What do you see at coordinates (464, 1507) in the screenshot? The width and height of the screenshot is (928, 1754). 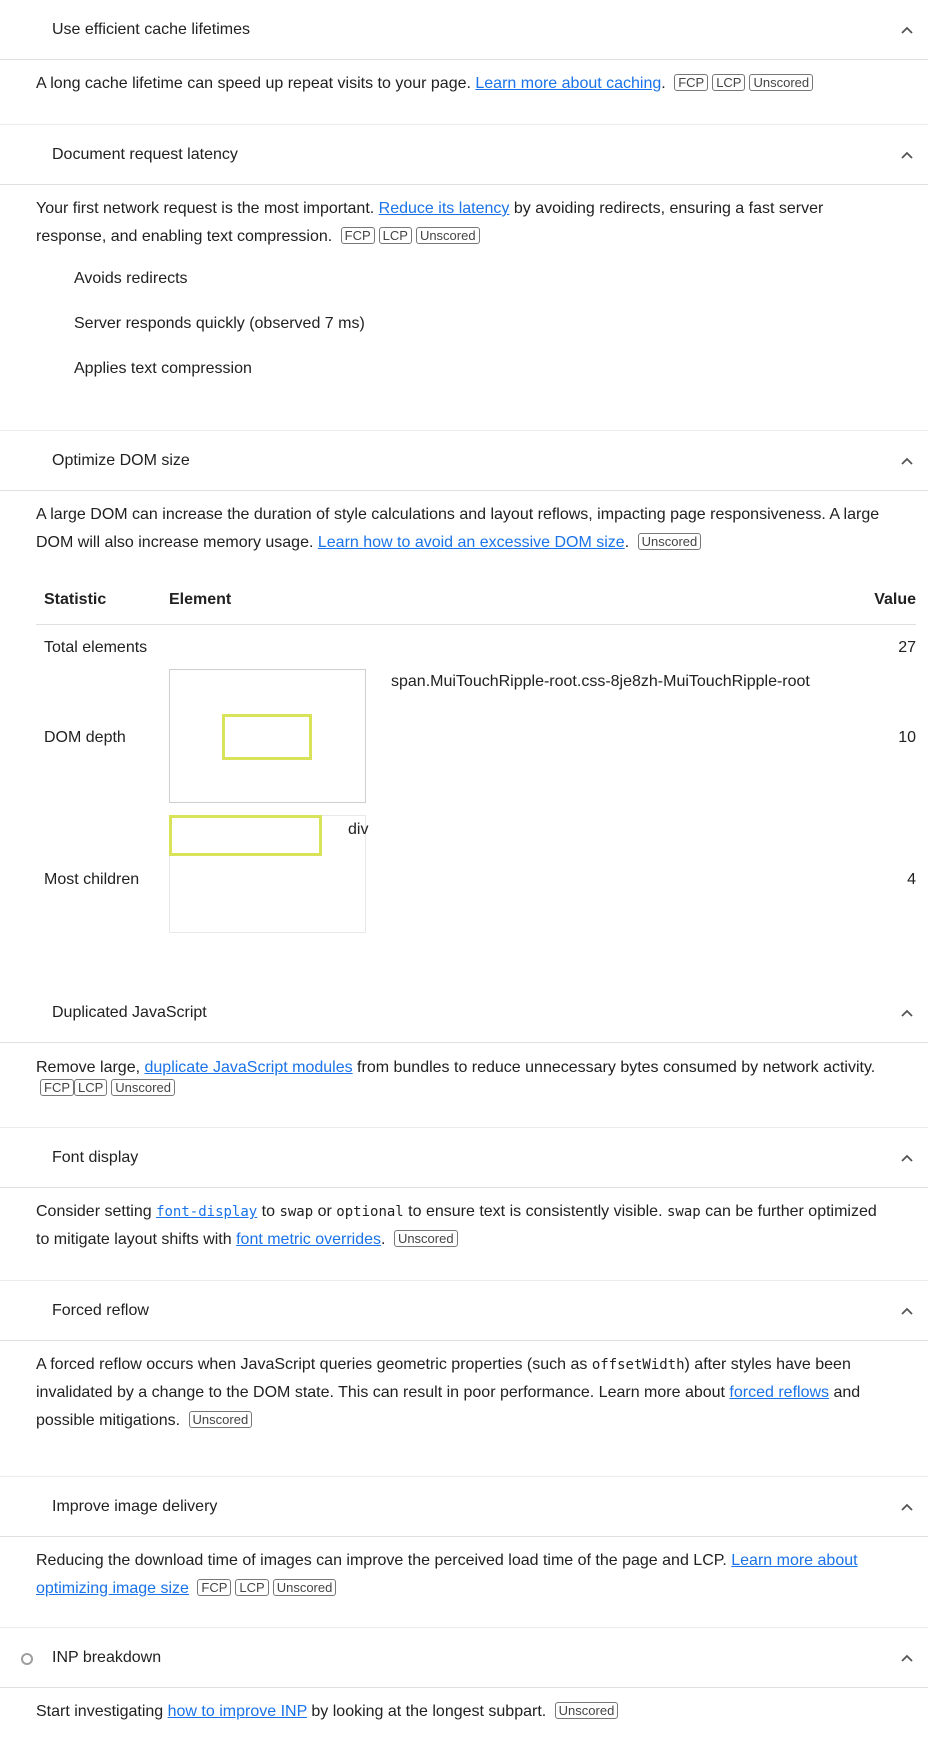 I see `audit-header-image-delivery: Improve image delivery` at bounding box center [464, 1507].